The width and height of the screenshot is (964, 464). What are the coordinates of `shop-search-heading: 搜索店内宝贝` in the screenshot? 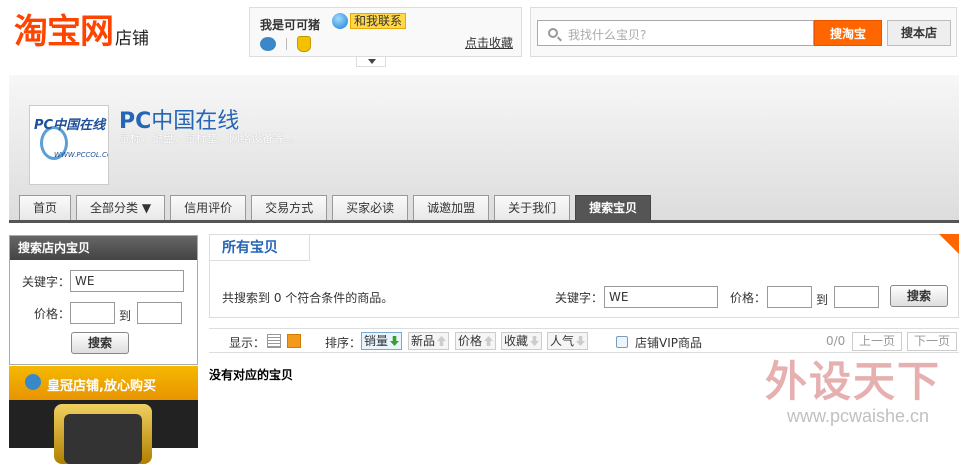 It's located at (103, 248).